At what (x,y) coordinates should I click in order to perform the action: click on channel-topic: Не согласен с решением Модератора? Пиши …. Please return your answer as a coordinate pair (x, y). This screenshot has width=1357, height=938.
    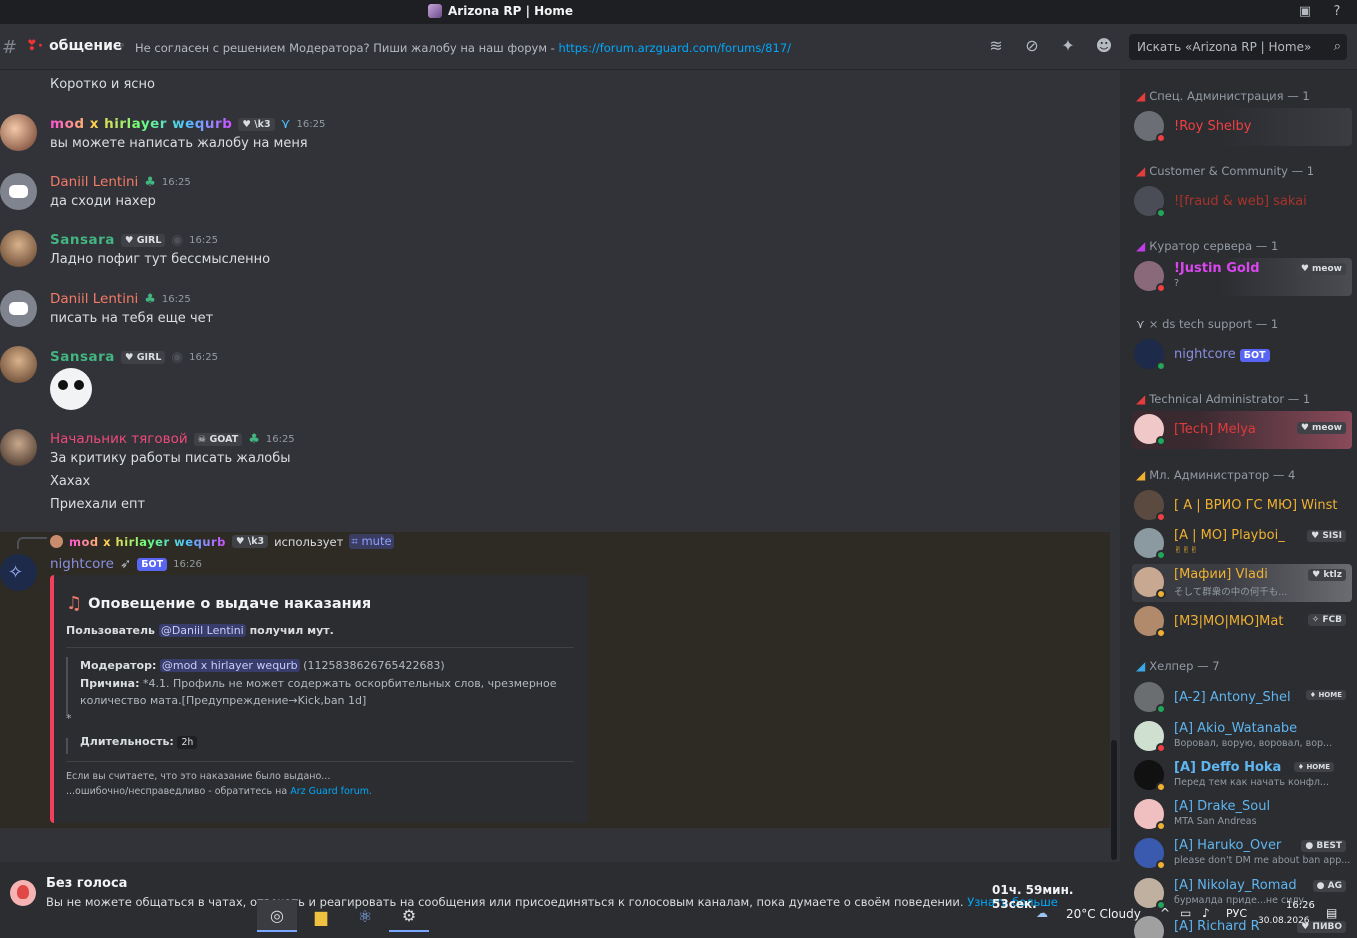
    Looking at the image, I should click on (463, 48).